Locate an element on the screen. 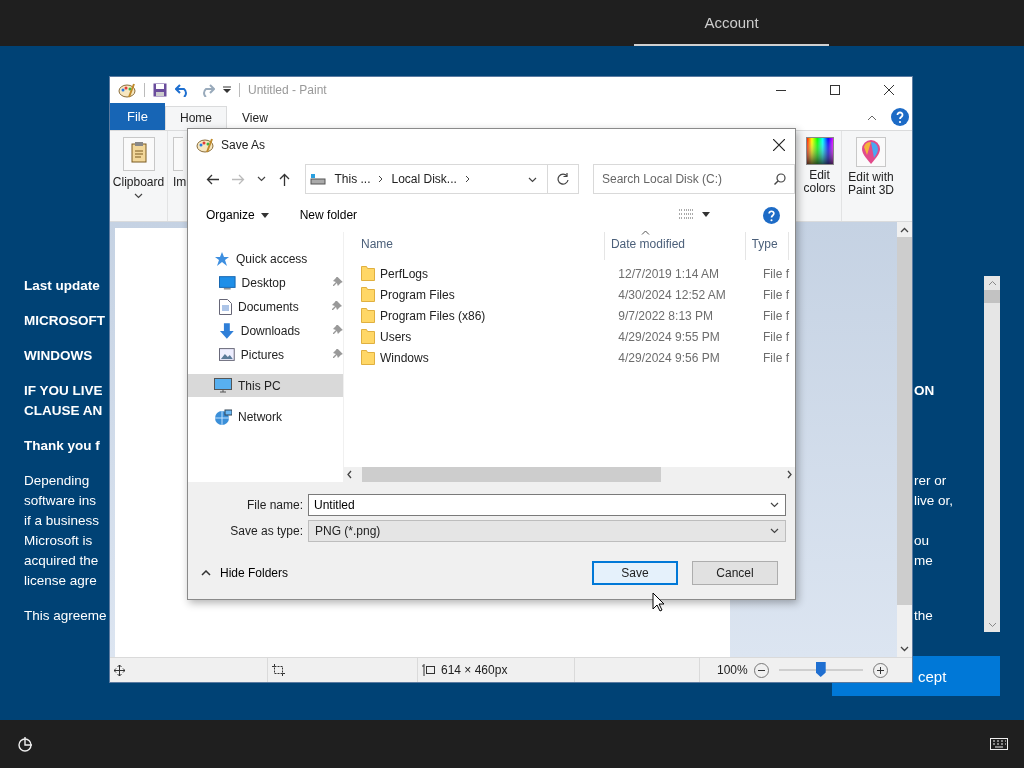  license-text: WINDOWS is located at coordinates (58, 356).